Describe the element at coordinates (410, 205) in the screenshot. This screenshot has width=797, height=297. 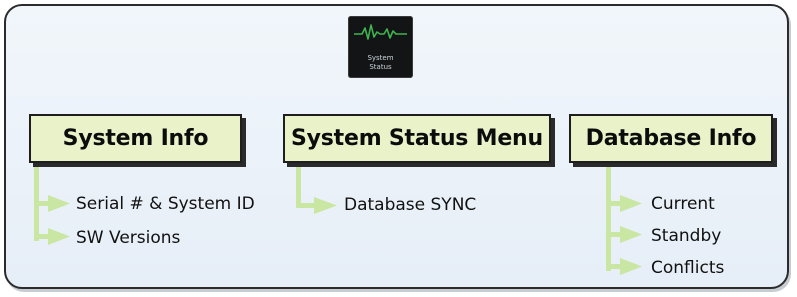
I see `menu-item-database-sync: Database SYNC` at that location.